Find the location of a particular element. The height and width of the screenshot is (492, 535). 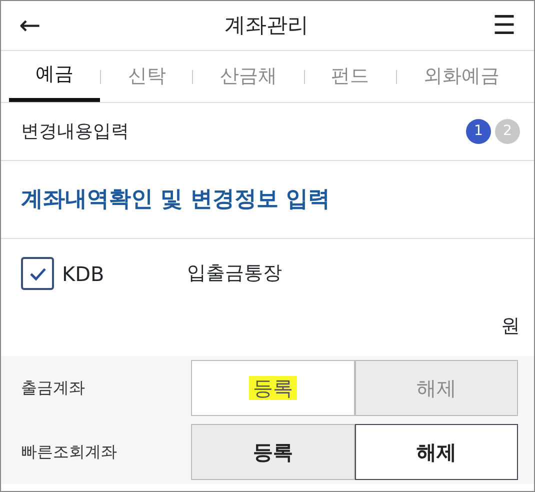

tab: 펀드 is located at coordinates (350, 76).